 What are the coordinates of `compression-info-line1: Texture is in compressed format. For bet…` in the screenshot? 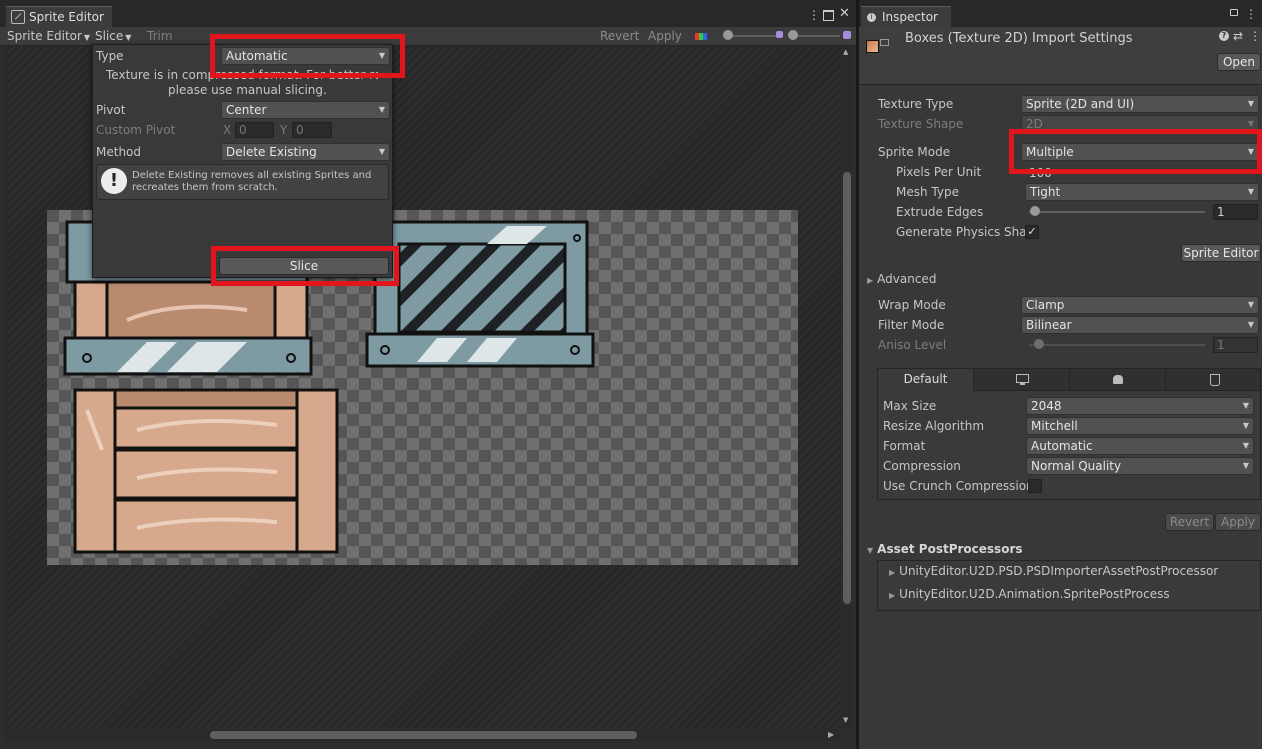 It's located at (242, 75).